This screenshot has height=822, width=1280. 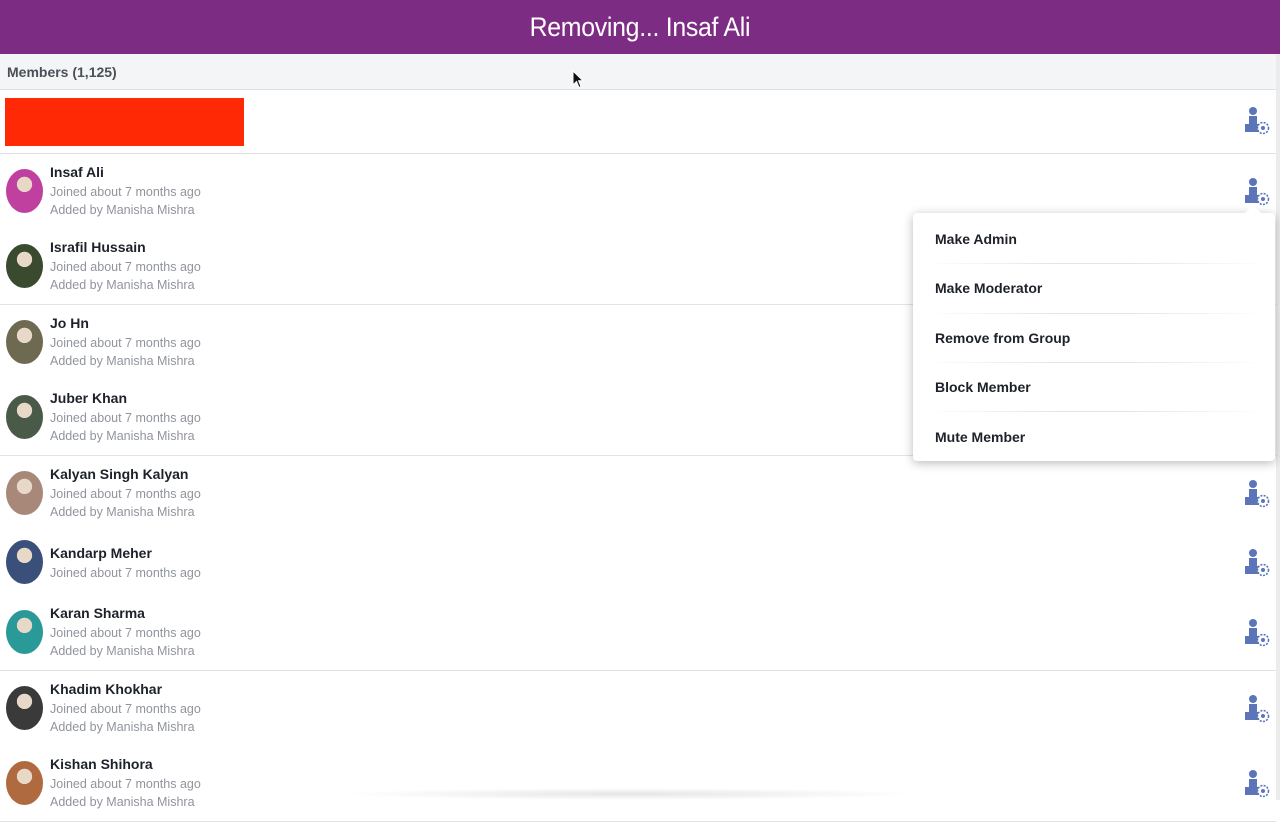 I want to click on menu-item-make-moderator: Make Moderator, so click(x=988, y=288).